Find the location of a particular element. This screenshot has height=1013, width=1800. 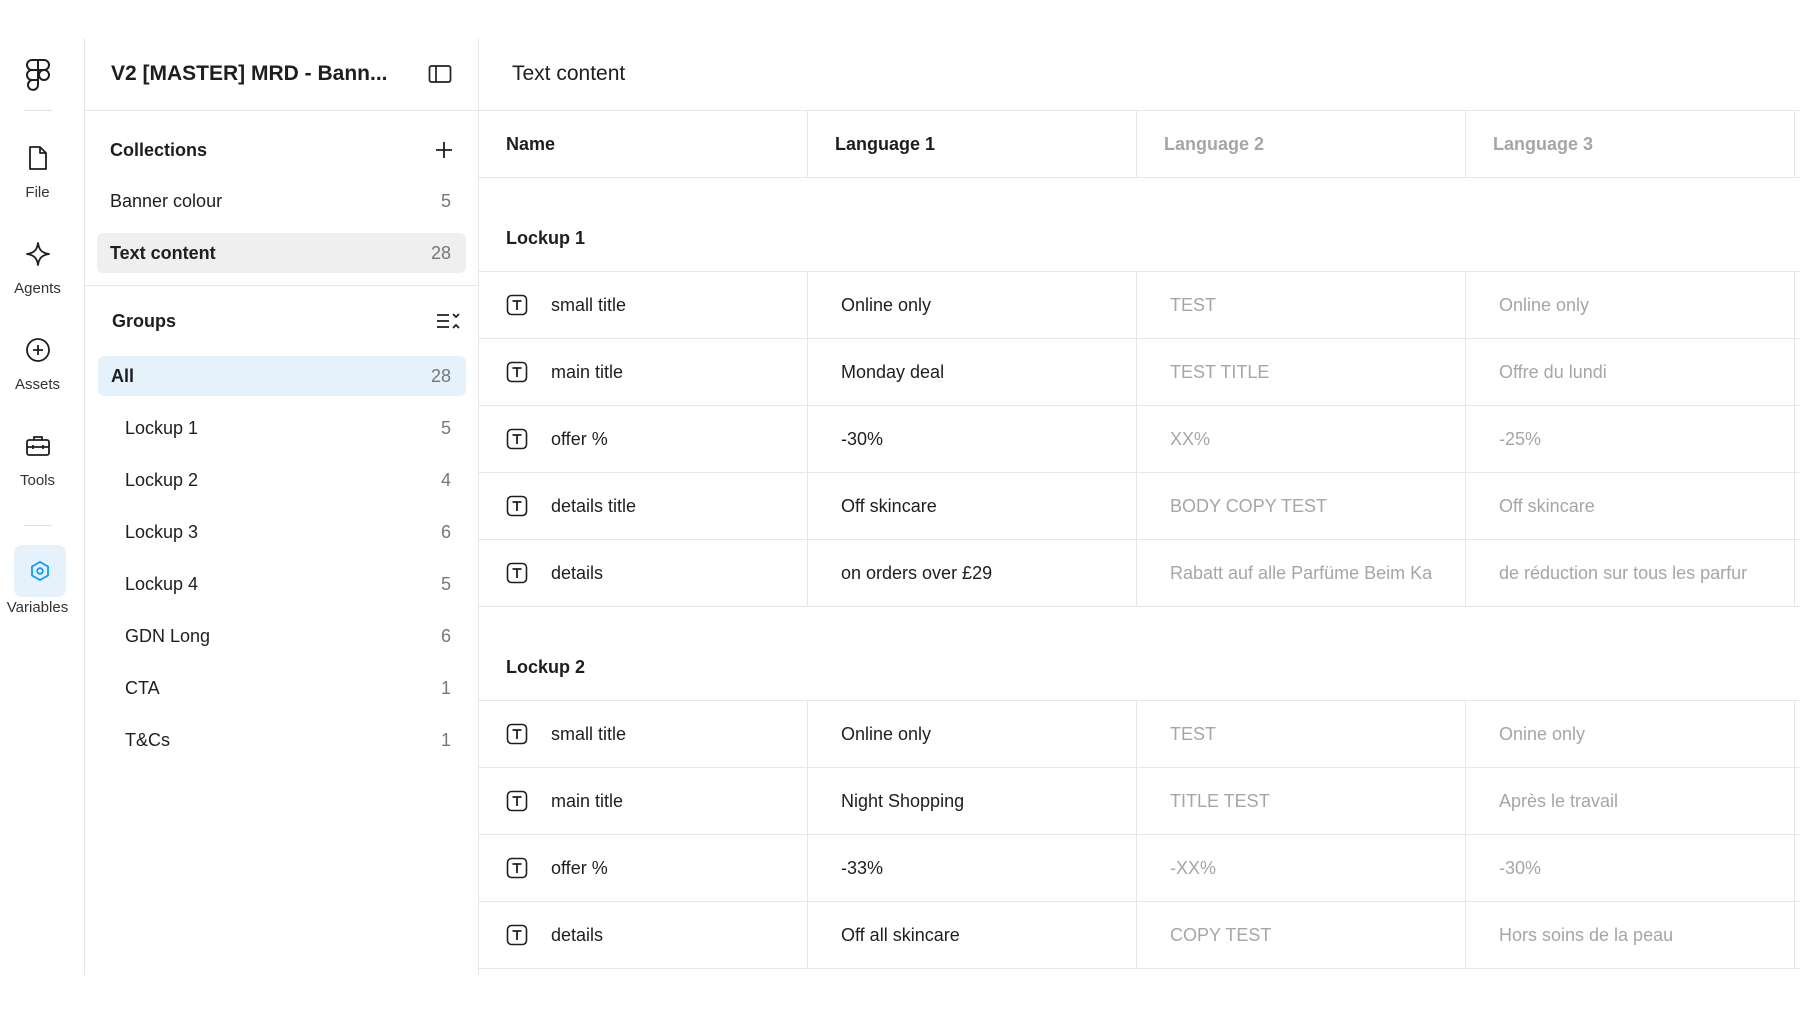

language-3-value: de réduction sur tous les parfur is located at coordinates (1630, 573).